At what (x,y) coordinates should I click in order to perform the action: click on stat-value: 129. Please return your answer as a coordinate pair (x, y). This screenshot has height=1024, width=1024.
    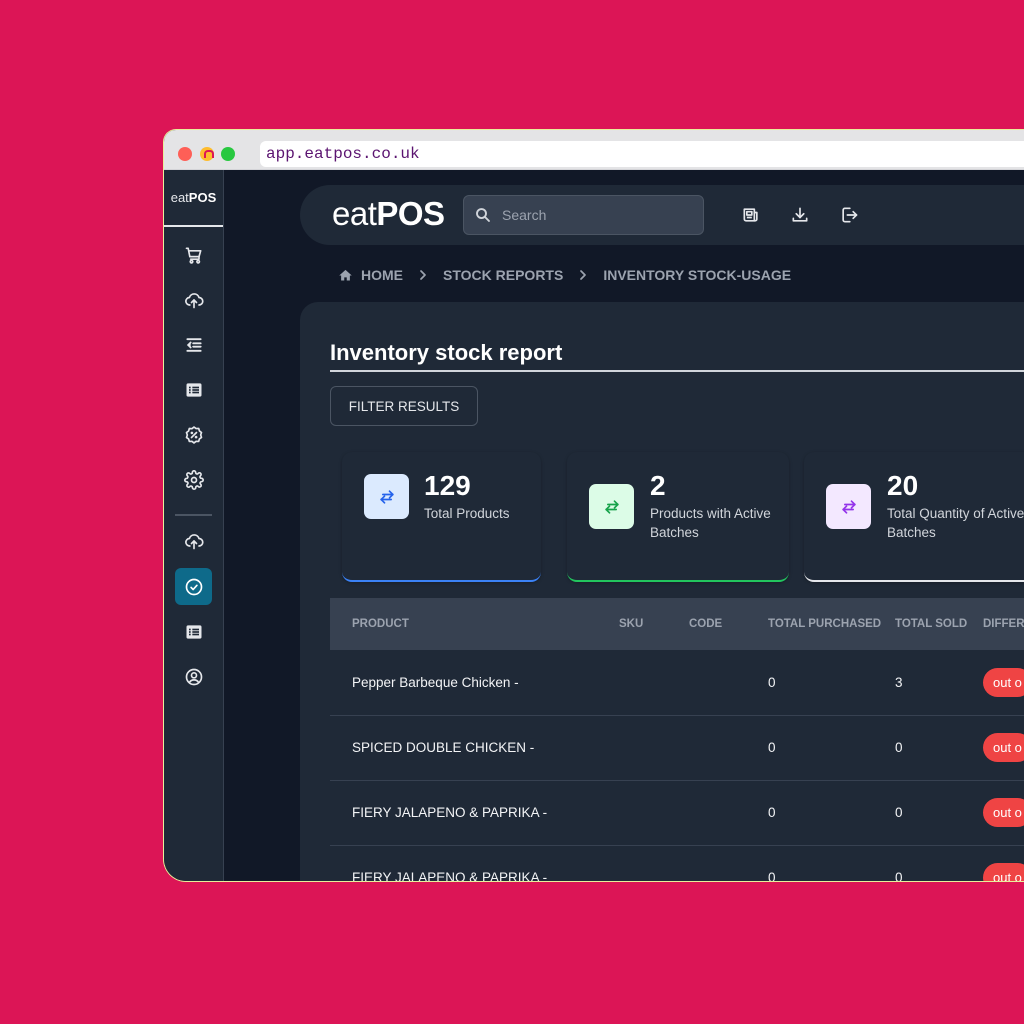
    Looking at the image, I should click on (447, 485).